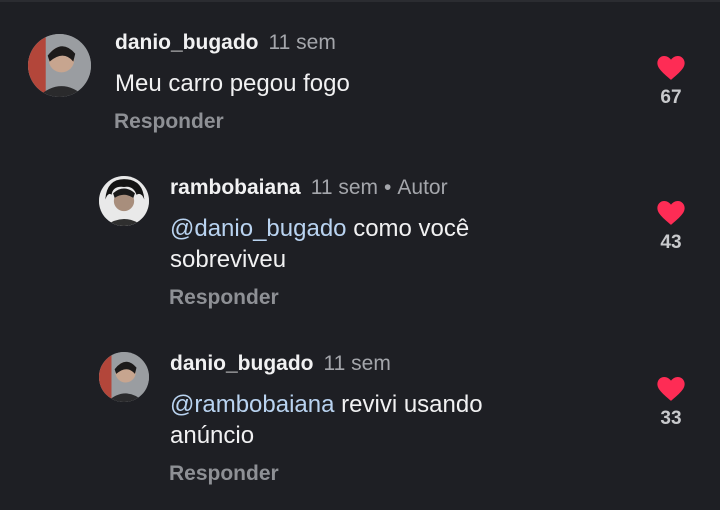 This screenshot has height=510, width=720. What do you see at coordinates (212, 435) in the screenshot?
I see `comment-body-line-2: anúncio` at bounding box center [212, 435].